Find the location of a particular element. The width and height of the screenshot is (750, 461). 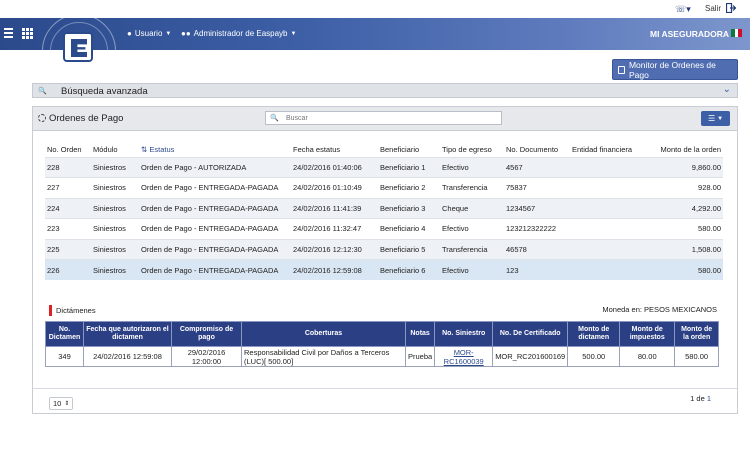

loading-icon is located at coordinates (42, 118).